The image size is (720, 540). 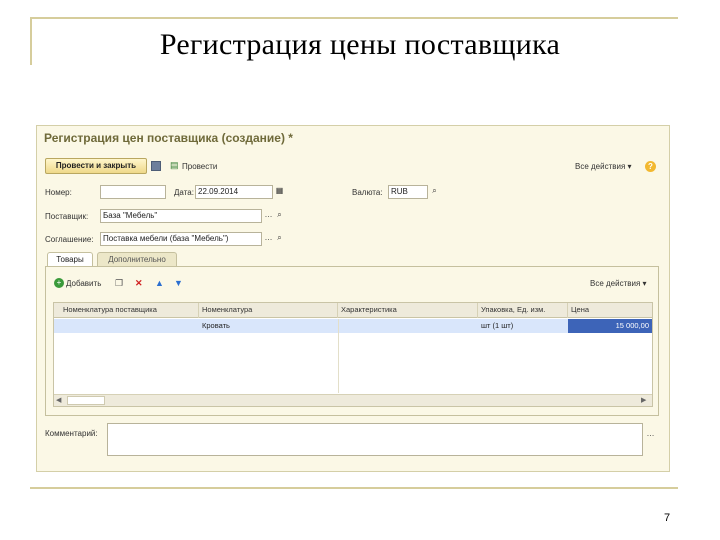 What do you see at coordinates (268, 310) in the screenshot?
I see `column-header-item: Номенклатура` at bounding box center [268, 310].